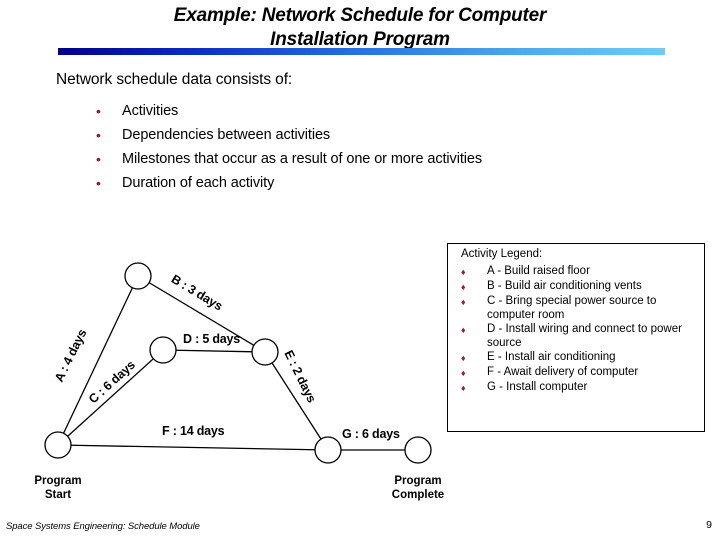 This screenshot has height=540, width=720. Describe the element at coordinates (502, 254) in the screenshot. I see `legend-title: Activity Legend:` at that location.